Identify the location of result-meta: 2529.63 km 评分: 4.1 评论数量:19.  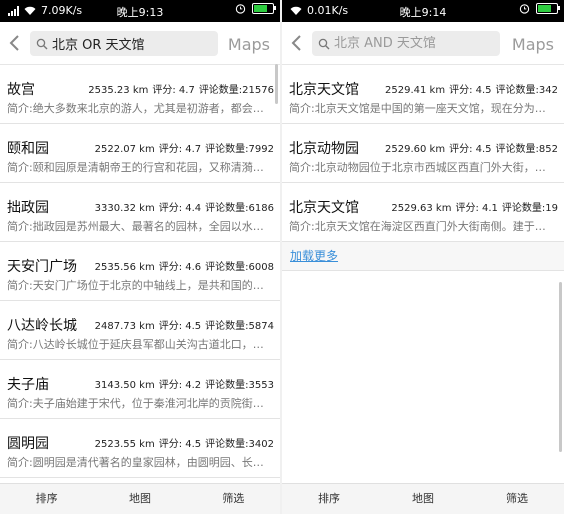
(472, 206).